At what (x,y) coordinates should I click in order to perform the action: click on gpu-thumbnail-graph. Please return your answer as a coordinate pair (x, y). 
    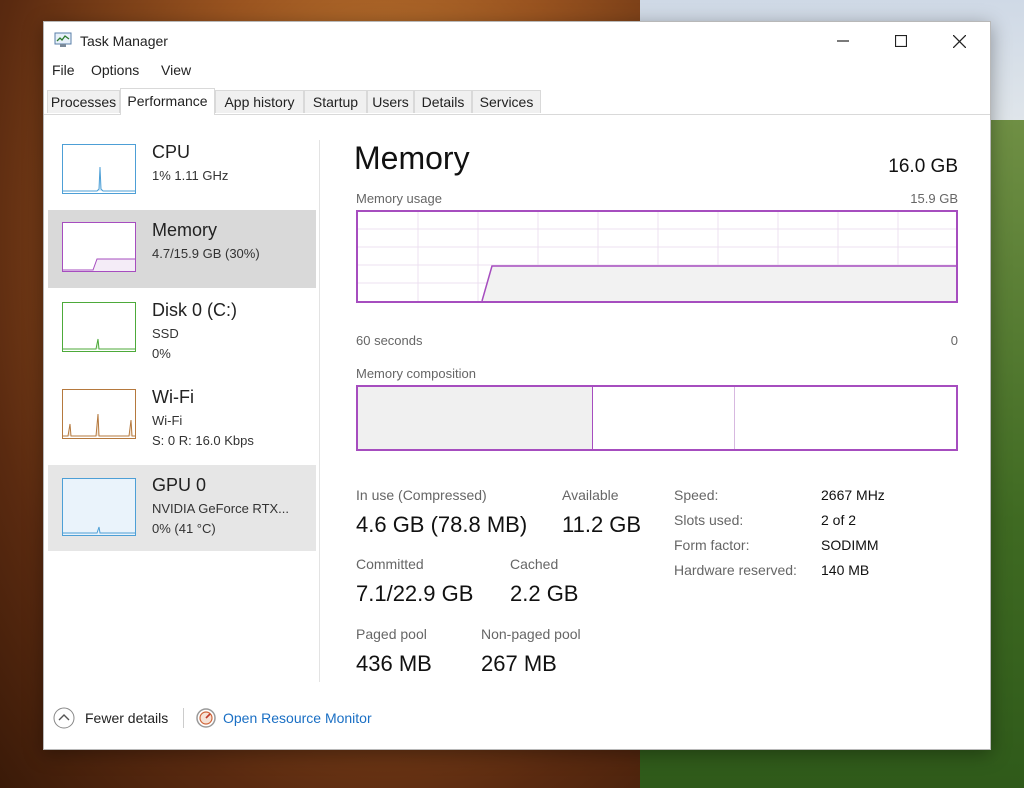
    Looking at the image, I should click on (99, 507).